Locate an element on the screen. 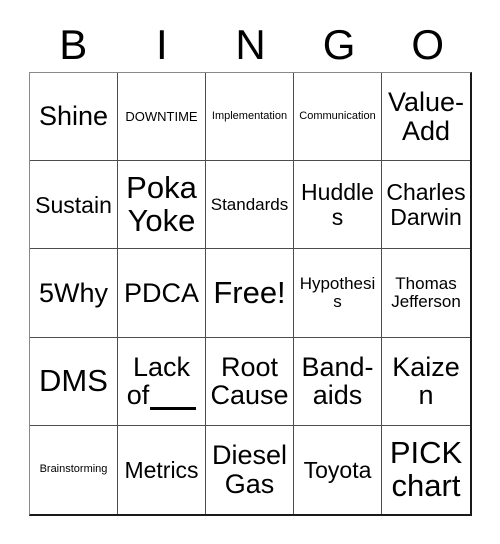  bingo-cell-label: Value-Add is located at coordinates (426, 116).